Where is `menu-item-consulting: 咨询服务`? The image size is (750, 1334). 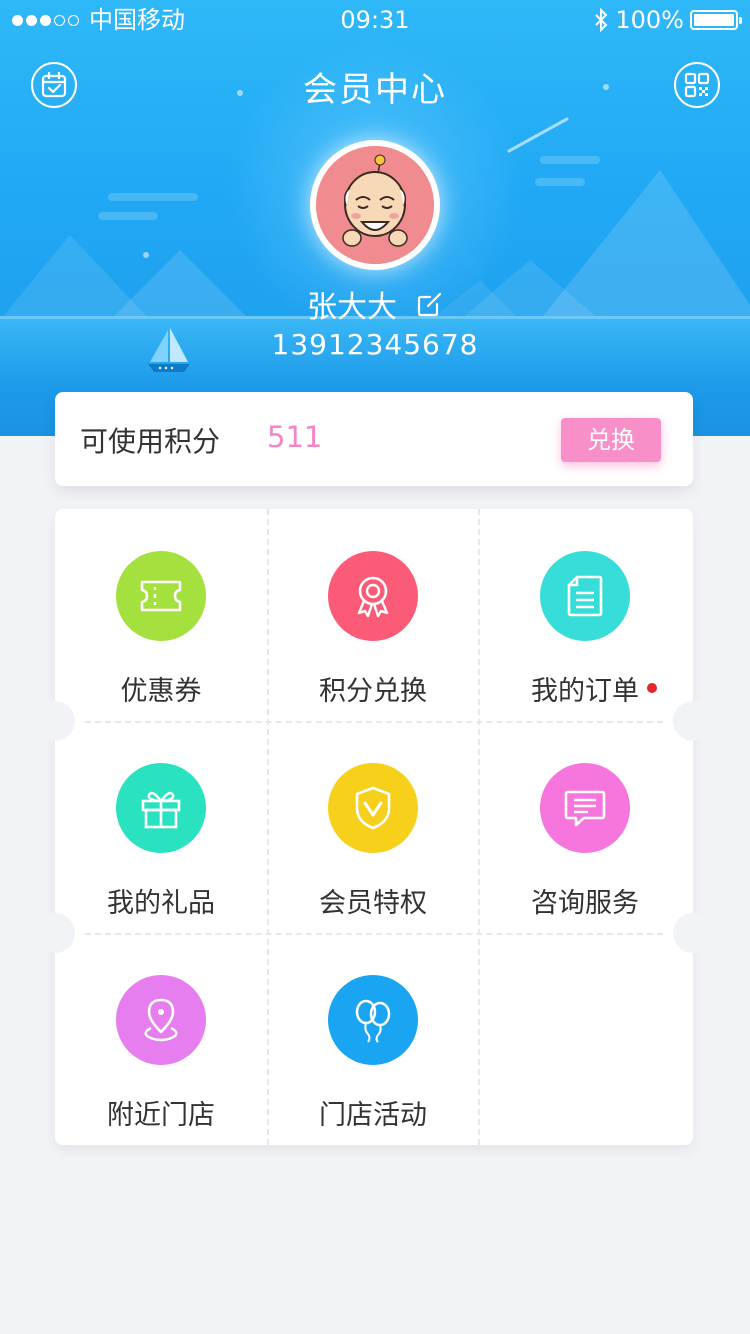
menu-item-consulting: 咨询服务 is located at coordinates (585, 827).